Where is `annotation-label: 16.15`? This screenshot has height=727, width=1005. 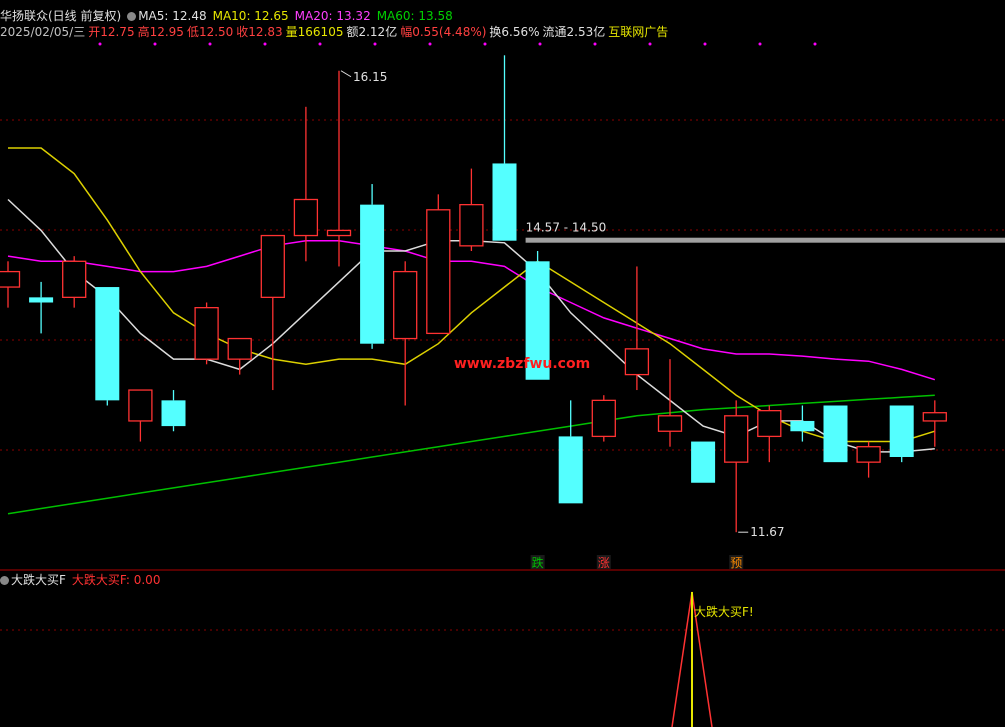
annotation-label: 16.15 is located at coordinates (370, 77).